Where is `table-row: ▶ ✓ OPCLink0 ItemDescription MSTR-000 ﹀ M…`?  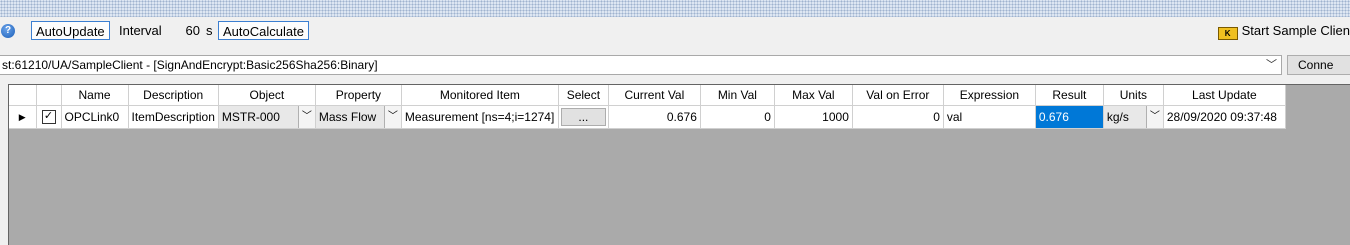 table-row: ▶ ✓ OPCLink0 ItemDescription MSTR-000 ﹀ M… is located at coordinates (647, 117).